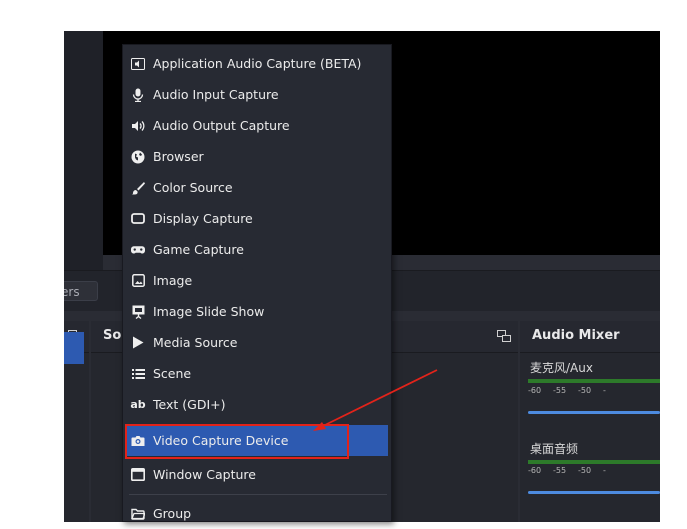 This screenshot has height=529, width=687. What do you see at coordinates (257, 513) in the screenshot?
I see `menu-item-group: Group` at bounding box center [257, 513].